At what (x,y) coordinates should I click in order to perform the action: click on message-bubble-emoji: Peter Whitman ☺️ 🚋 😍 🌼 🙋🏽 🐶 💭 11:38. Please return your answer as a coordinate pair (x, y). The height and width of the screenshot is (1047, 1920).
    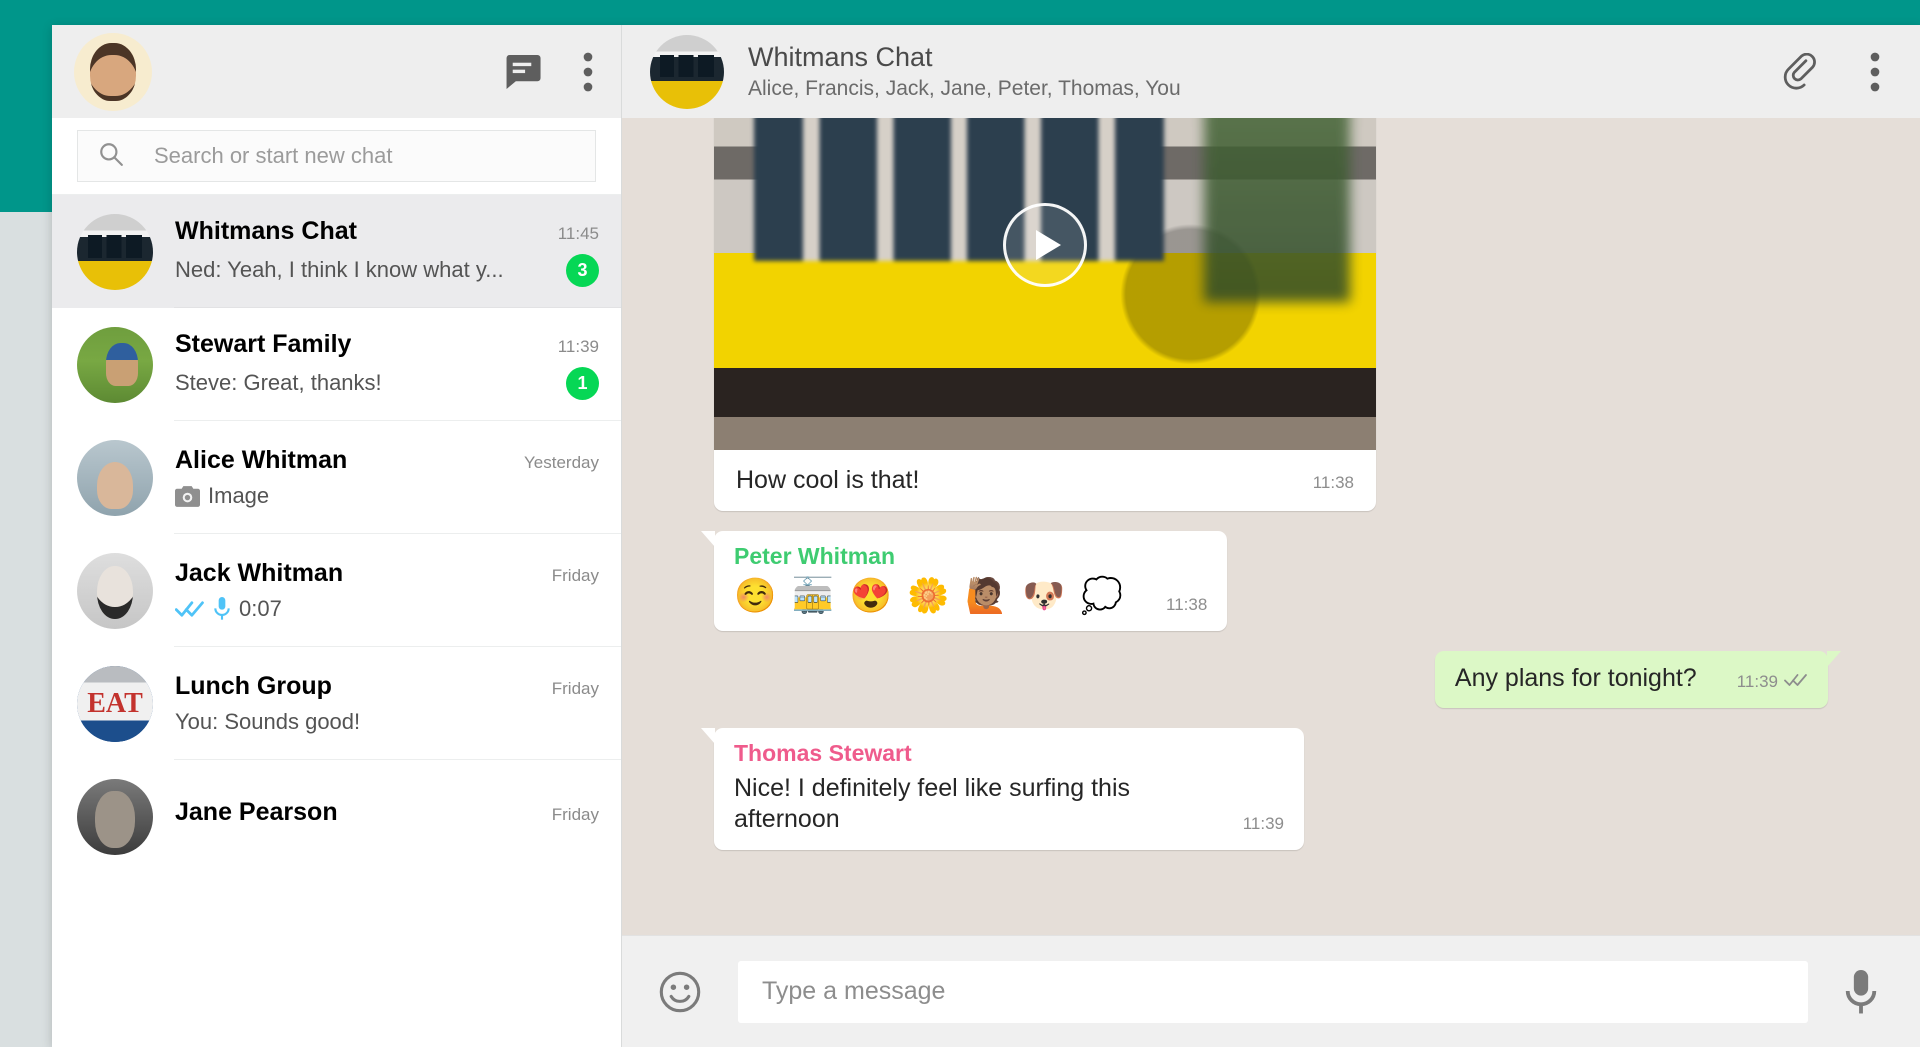
    Looking at the image, I should click on (964, 581).